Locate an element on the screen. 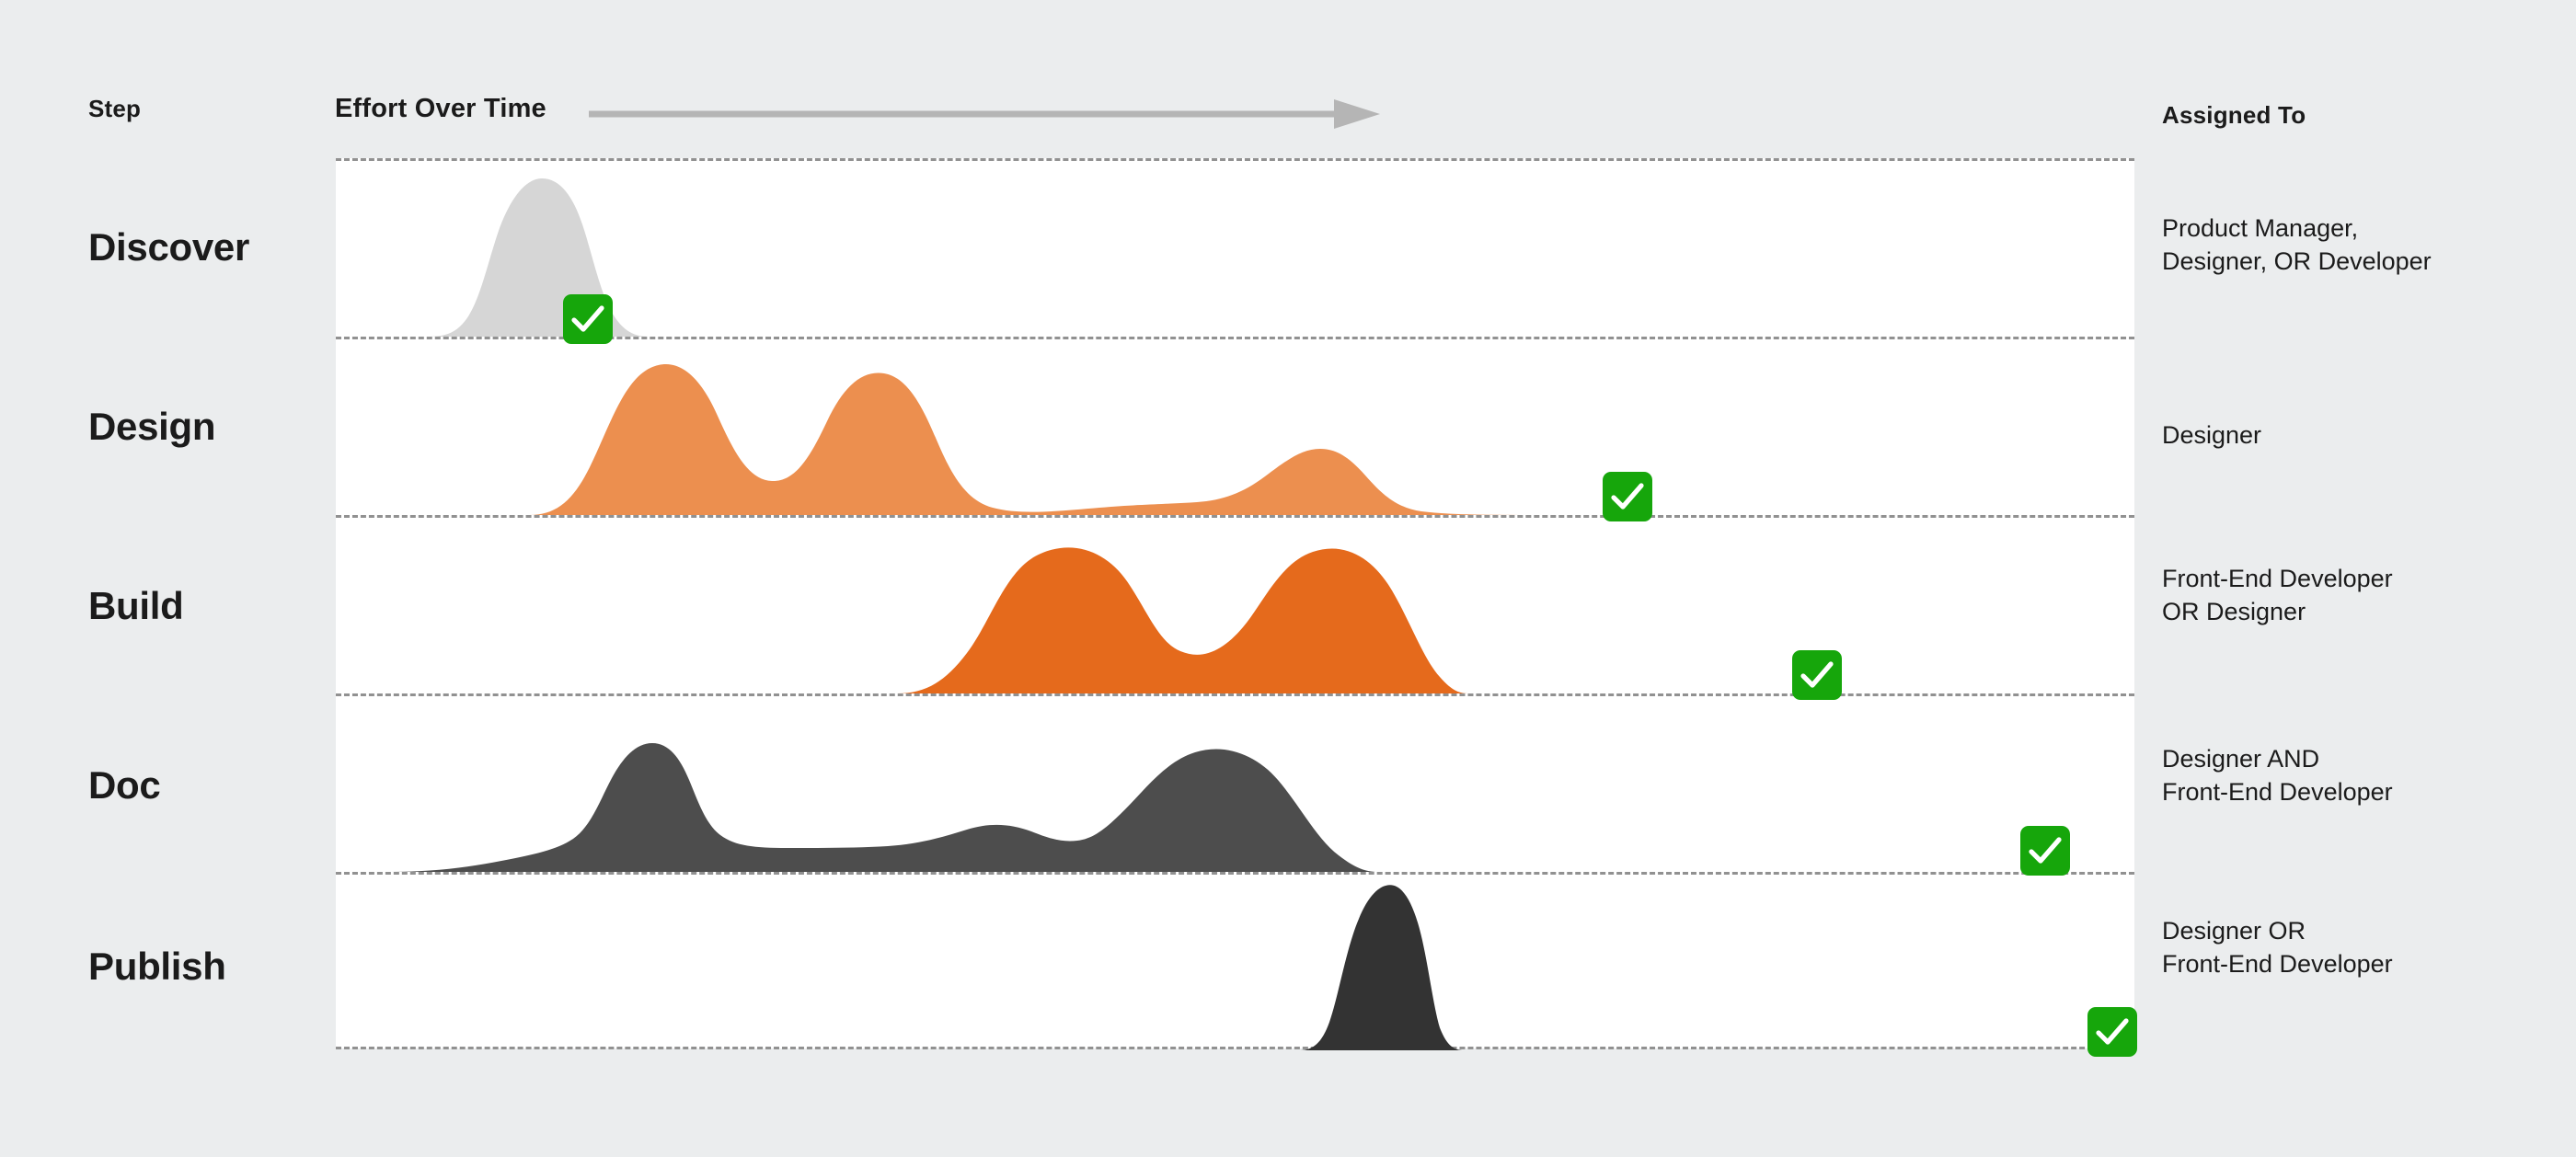 Image resolution: width=2576 pixels, height=1157 pixels. column-header-step: Step is located at coordinates (115, 108).